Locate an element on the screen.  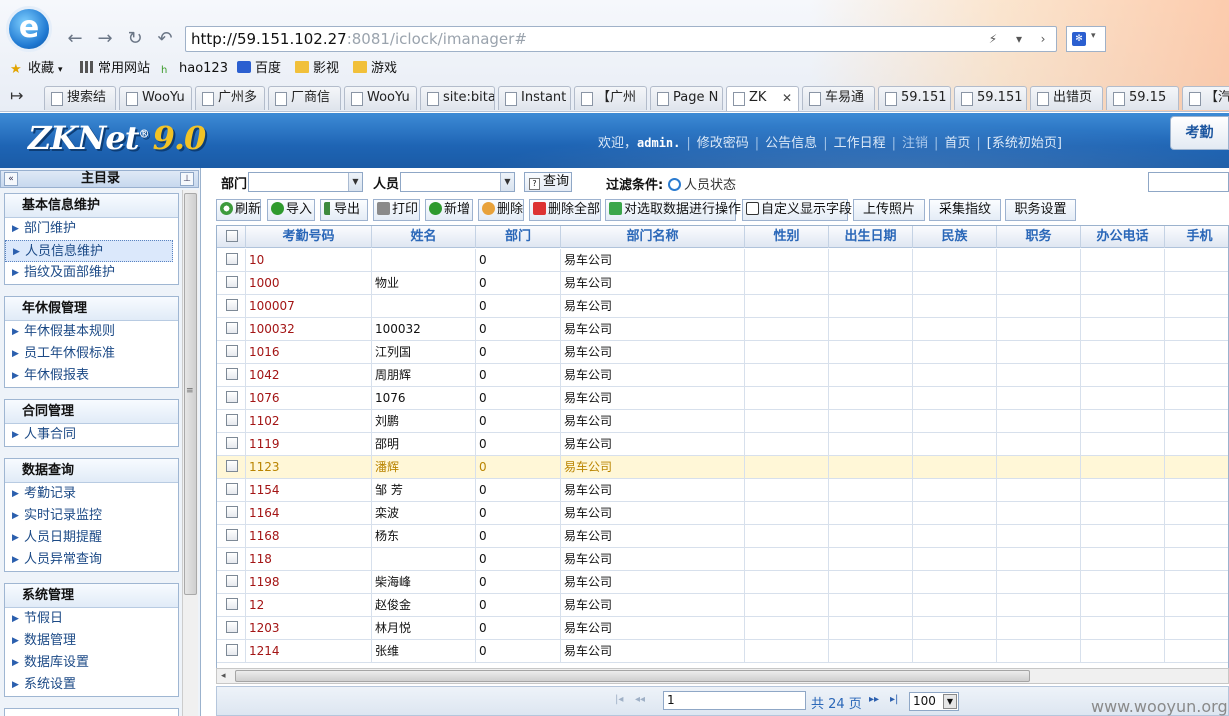
sidebar-item-exception-query: 人员异常查询 is located at coordinates (91, 560).